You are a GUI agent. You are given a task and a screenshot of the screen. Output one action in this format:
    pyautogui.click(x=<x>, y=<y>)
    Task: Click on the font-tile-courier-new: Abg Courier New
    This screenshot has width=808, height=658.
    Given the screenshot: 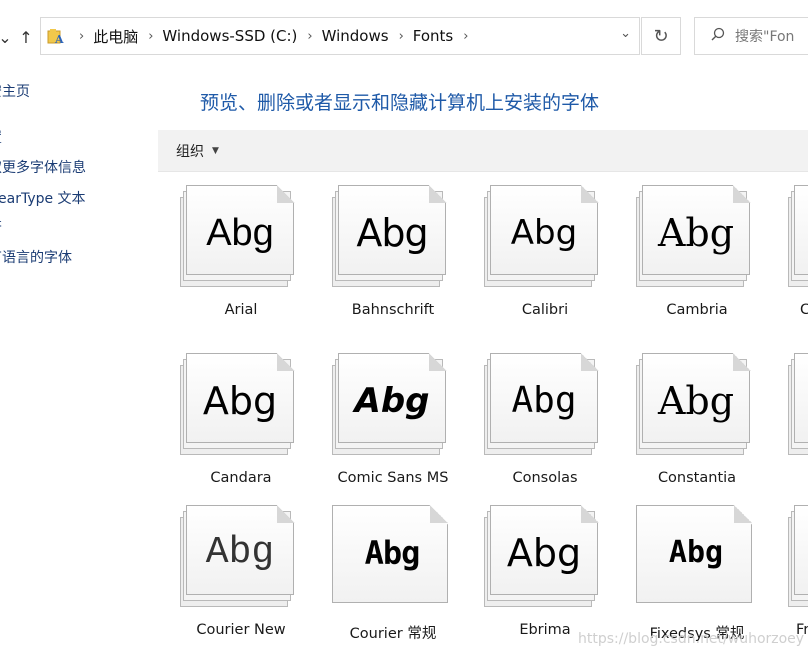 What is the action you would take?
    pyautogui.click(x=228, y=571)
    